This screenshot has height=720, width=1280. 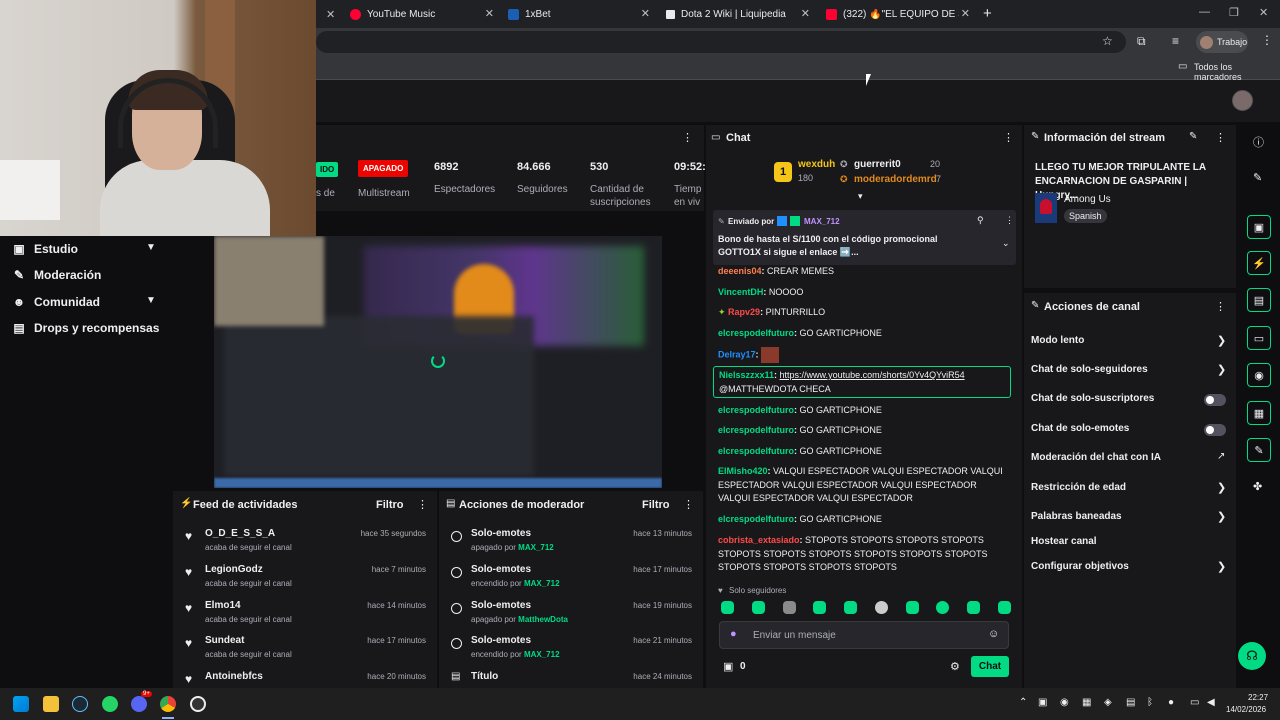 I want to click on followers-only-chat: Chat de solo-seguidores, so click(x=1089, y=369).